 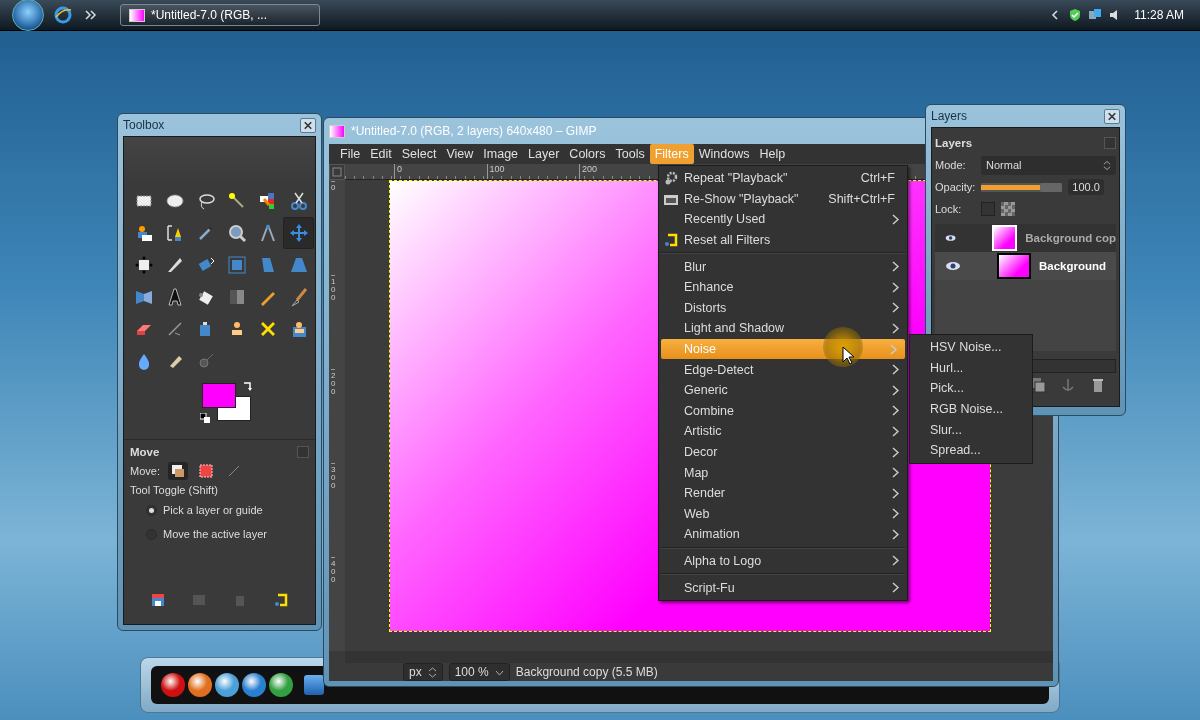 What do you see at coordinates (333, 604) in the screenshot?
I see `ruler-label: 400` at bounding box center [333, 604].